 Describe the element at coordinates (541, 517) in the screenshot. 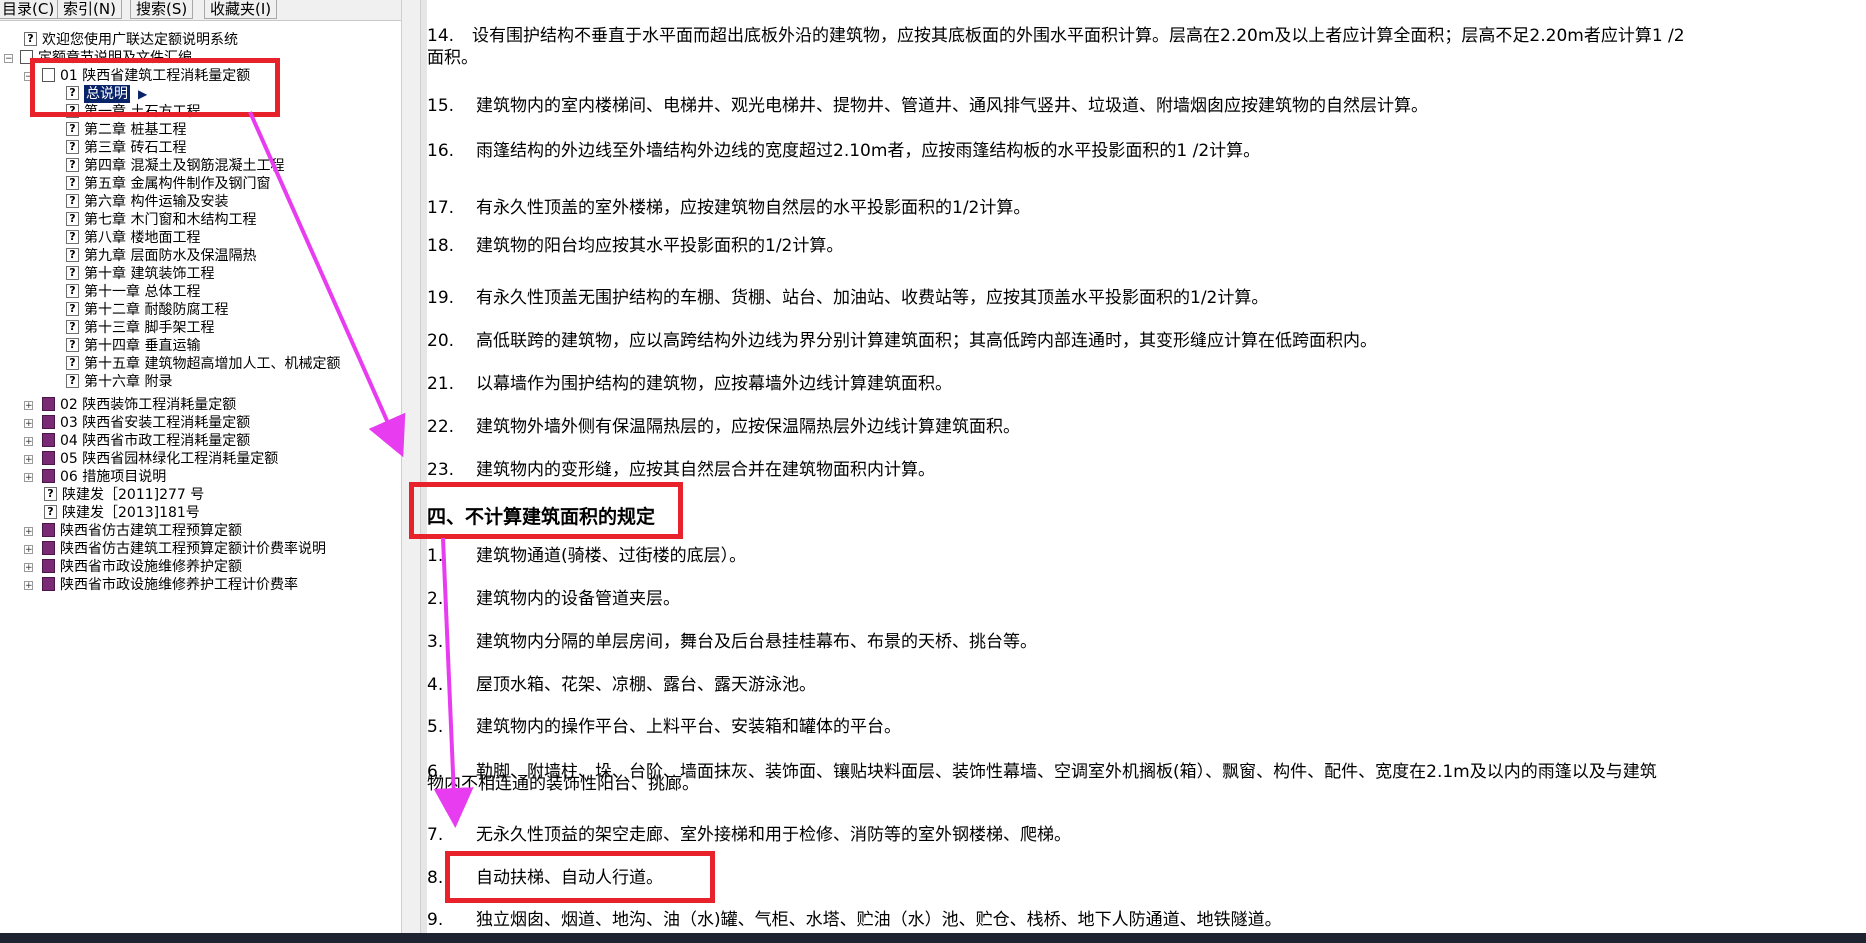

I see `section-heading: 四、不计算建筑面积的规定` at that location.